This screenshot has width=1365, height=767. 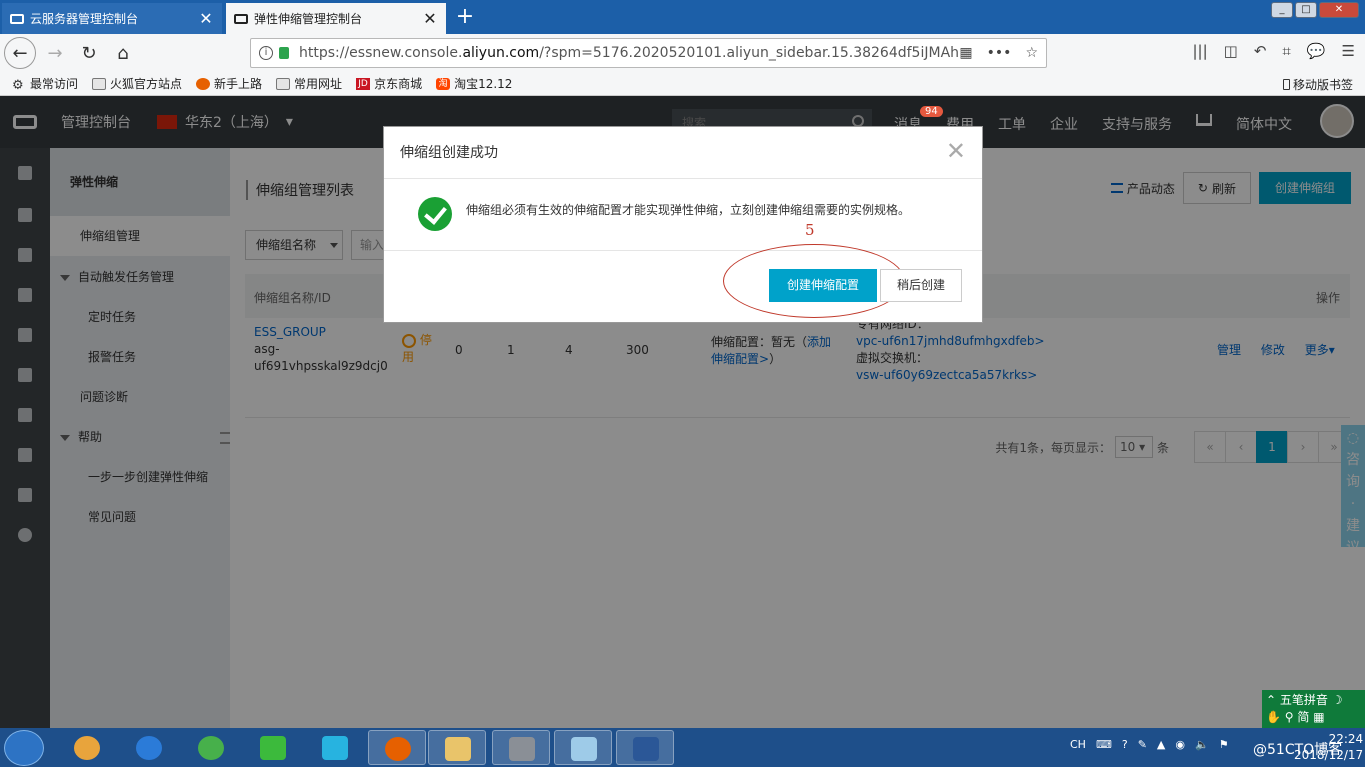 I want to click on undo-icon: ↶, so click(x=1260, y=51).